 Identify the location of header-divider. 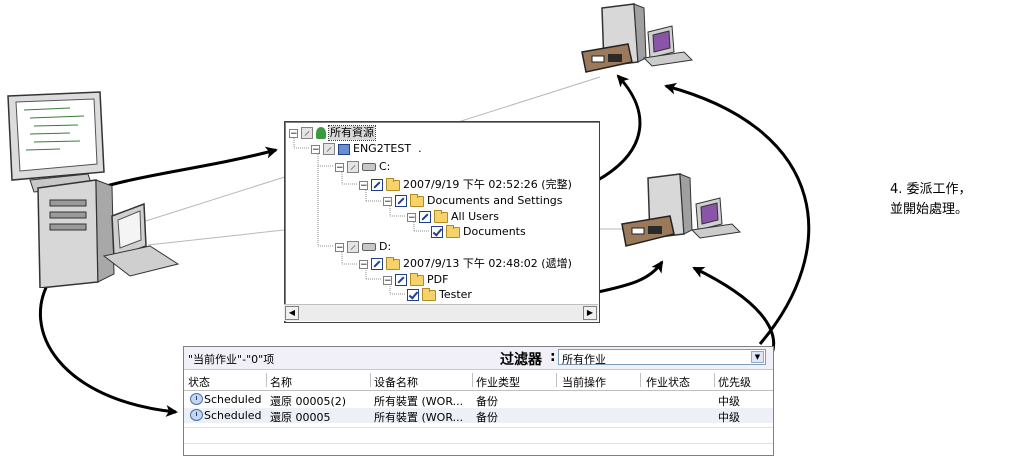
(478, 390).